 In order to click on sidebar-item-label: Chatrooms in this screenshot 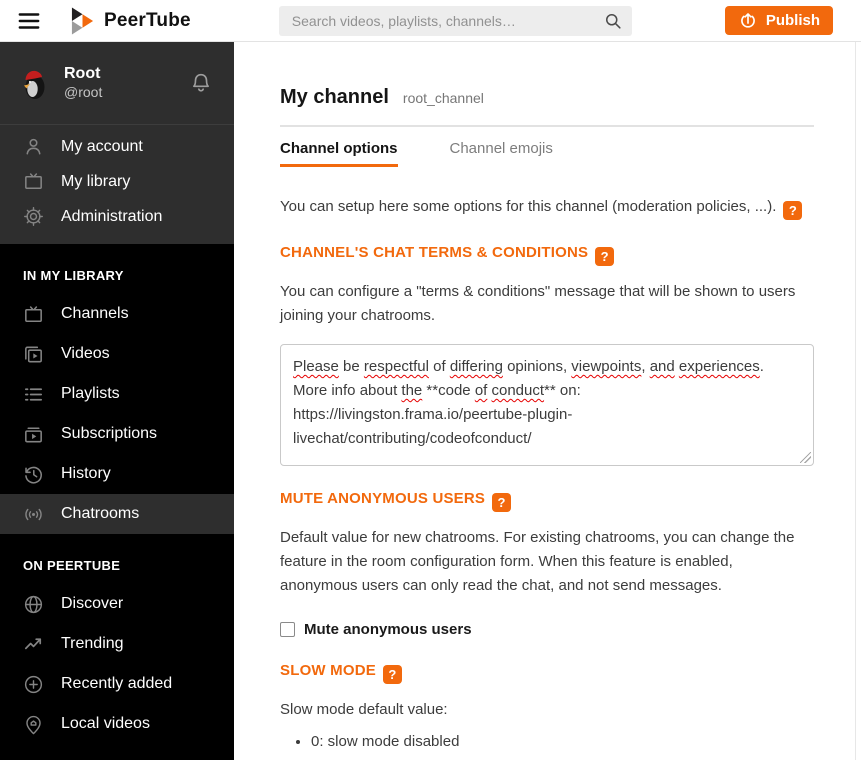, I will do `click(100, 513)`.